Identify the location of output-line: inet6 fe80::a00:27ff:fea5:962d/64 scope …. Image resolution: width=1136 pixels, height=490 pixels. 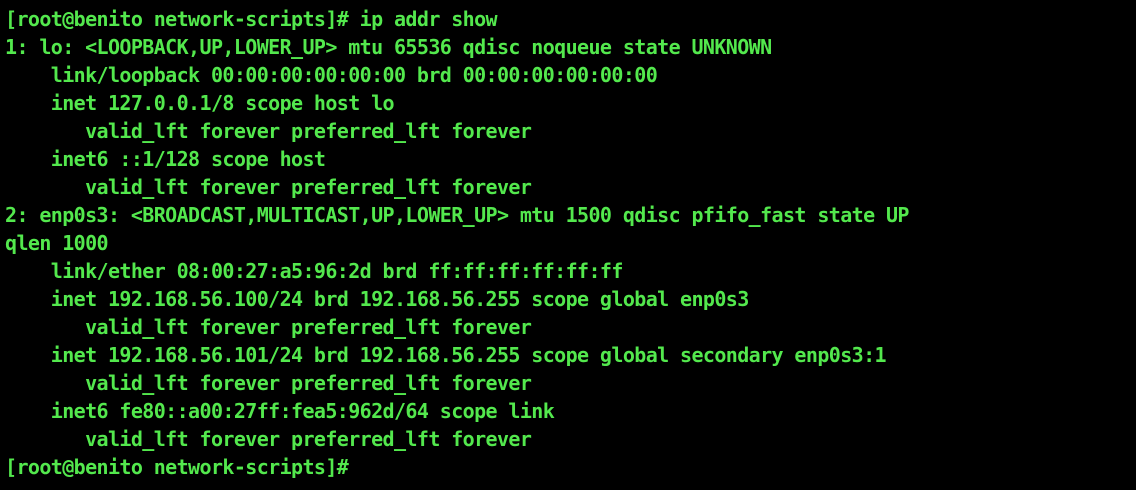
(280, 411).